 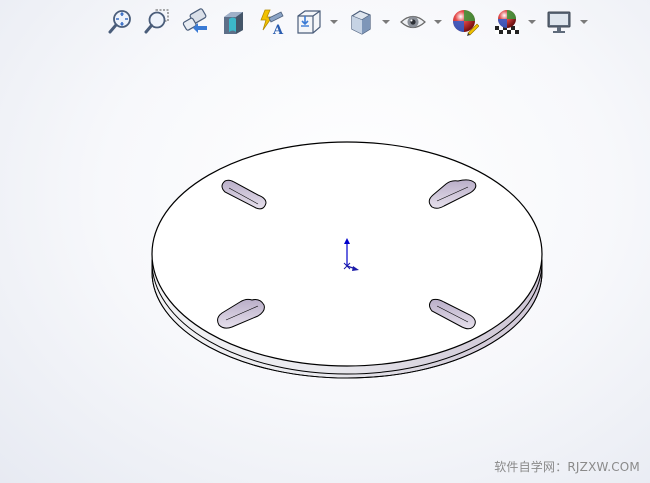 I want to click on apply-scene-button, so click(x=507, y=22).